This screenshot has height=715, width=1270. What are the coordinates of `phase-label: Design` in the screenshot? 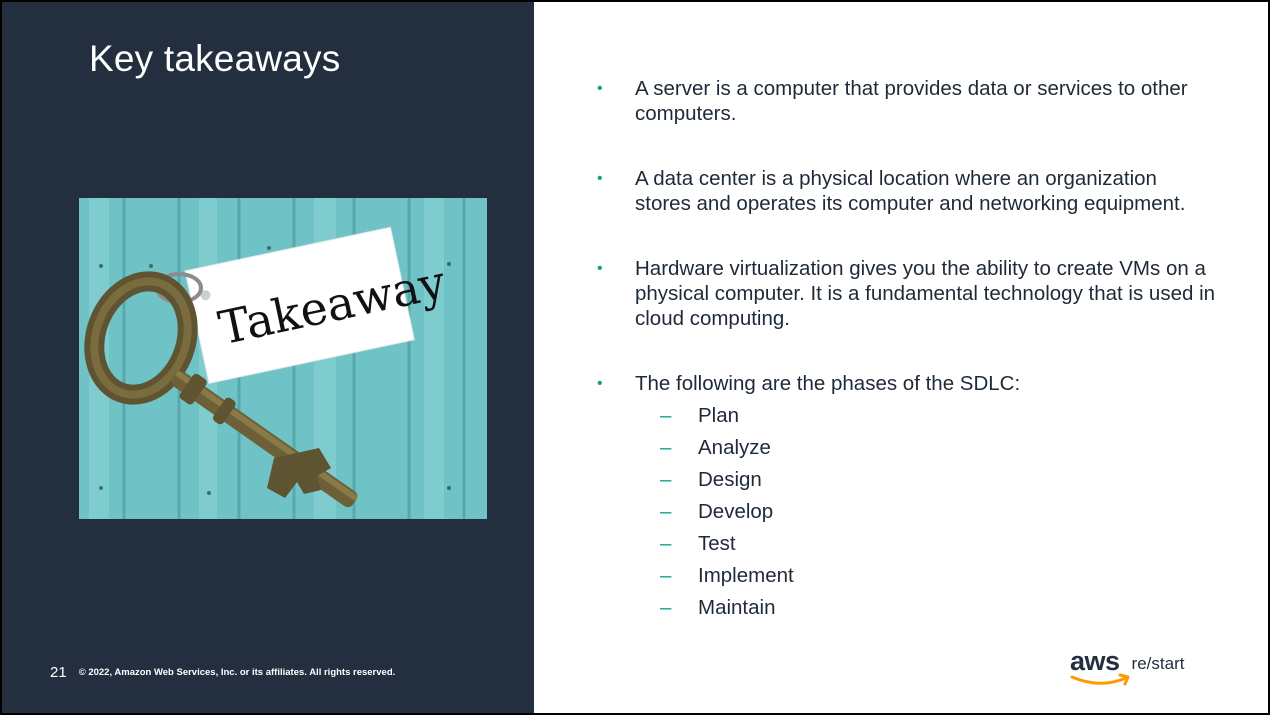 It's located at (730, 479).